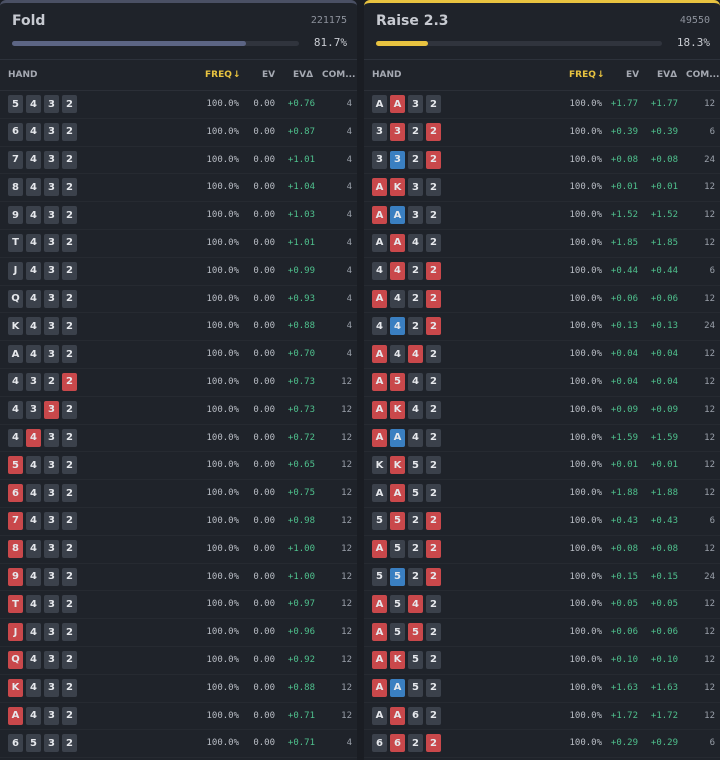 Image resolution: width=720 pixels, height=760 pixels. Describe the element at coordinates (155, 43) in the screenshot. I see `frequency-bar-track` at that location.